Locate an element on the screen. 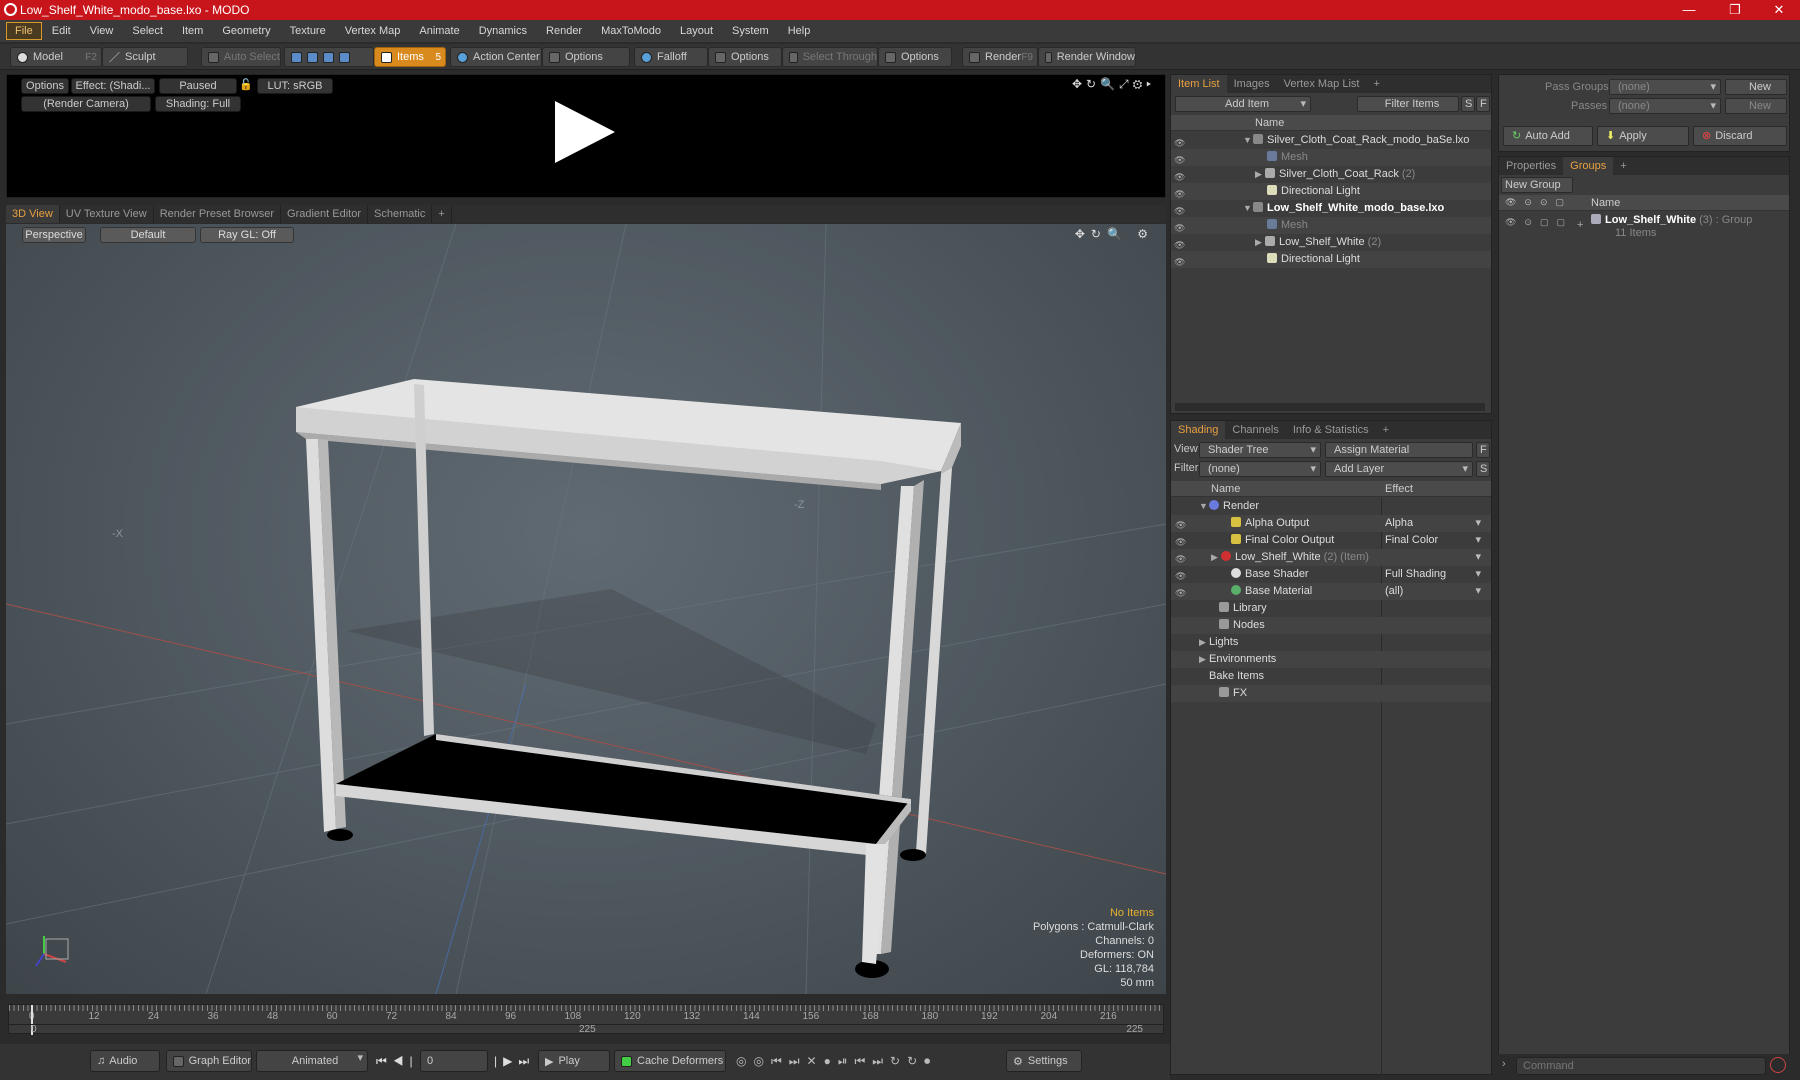 This screenshot has width=1800, height=1080. selection-mode-icons is located at coordinates (329, 57).